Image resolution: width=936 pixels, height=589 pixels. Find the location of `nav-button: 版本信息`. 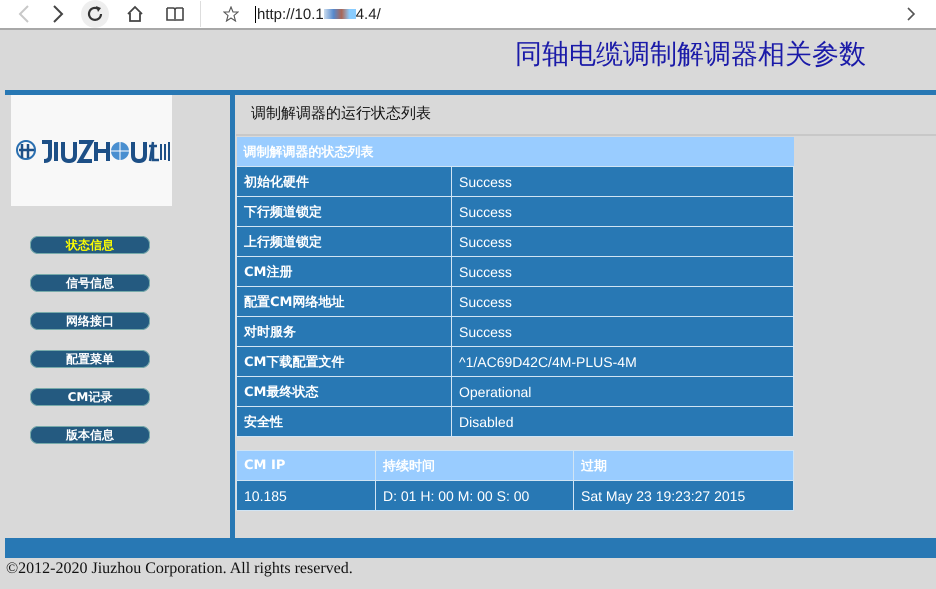

nav-button: 版本信息 is located at coordinates (90, 435).